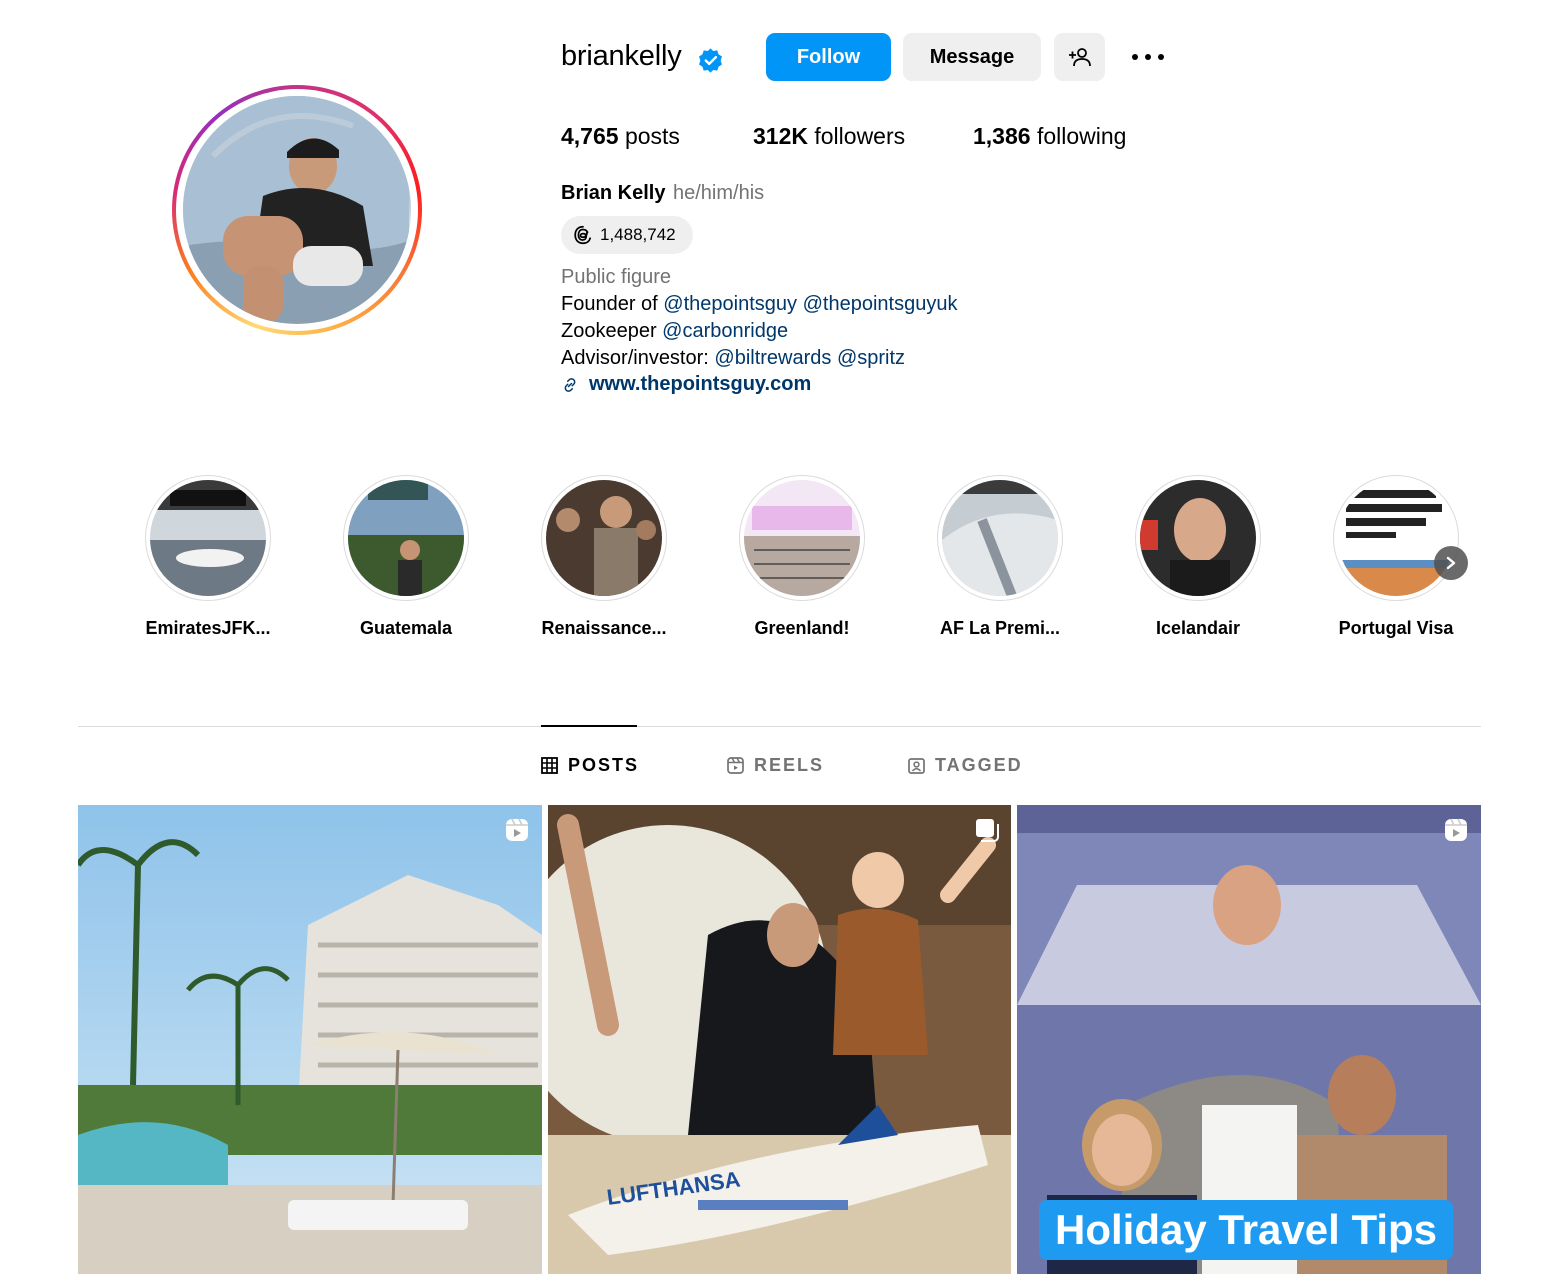  What do you see at coordinates (590, 765) in the screenshot?
I see `tab-posts: POSTS` at bounding box center [590, 765].